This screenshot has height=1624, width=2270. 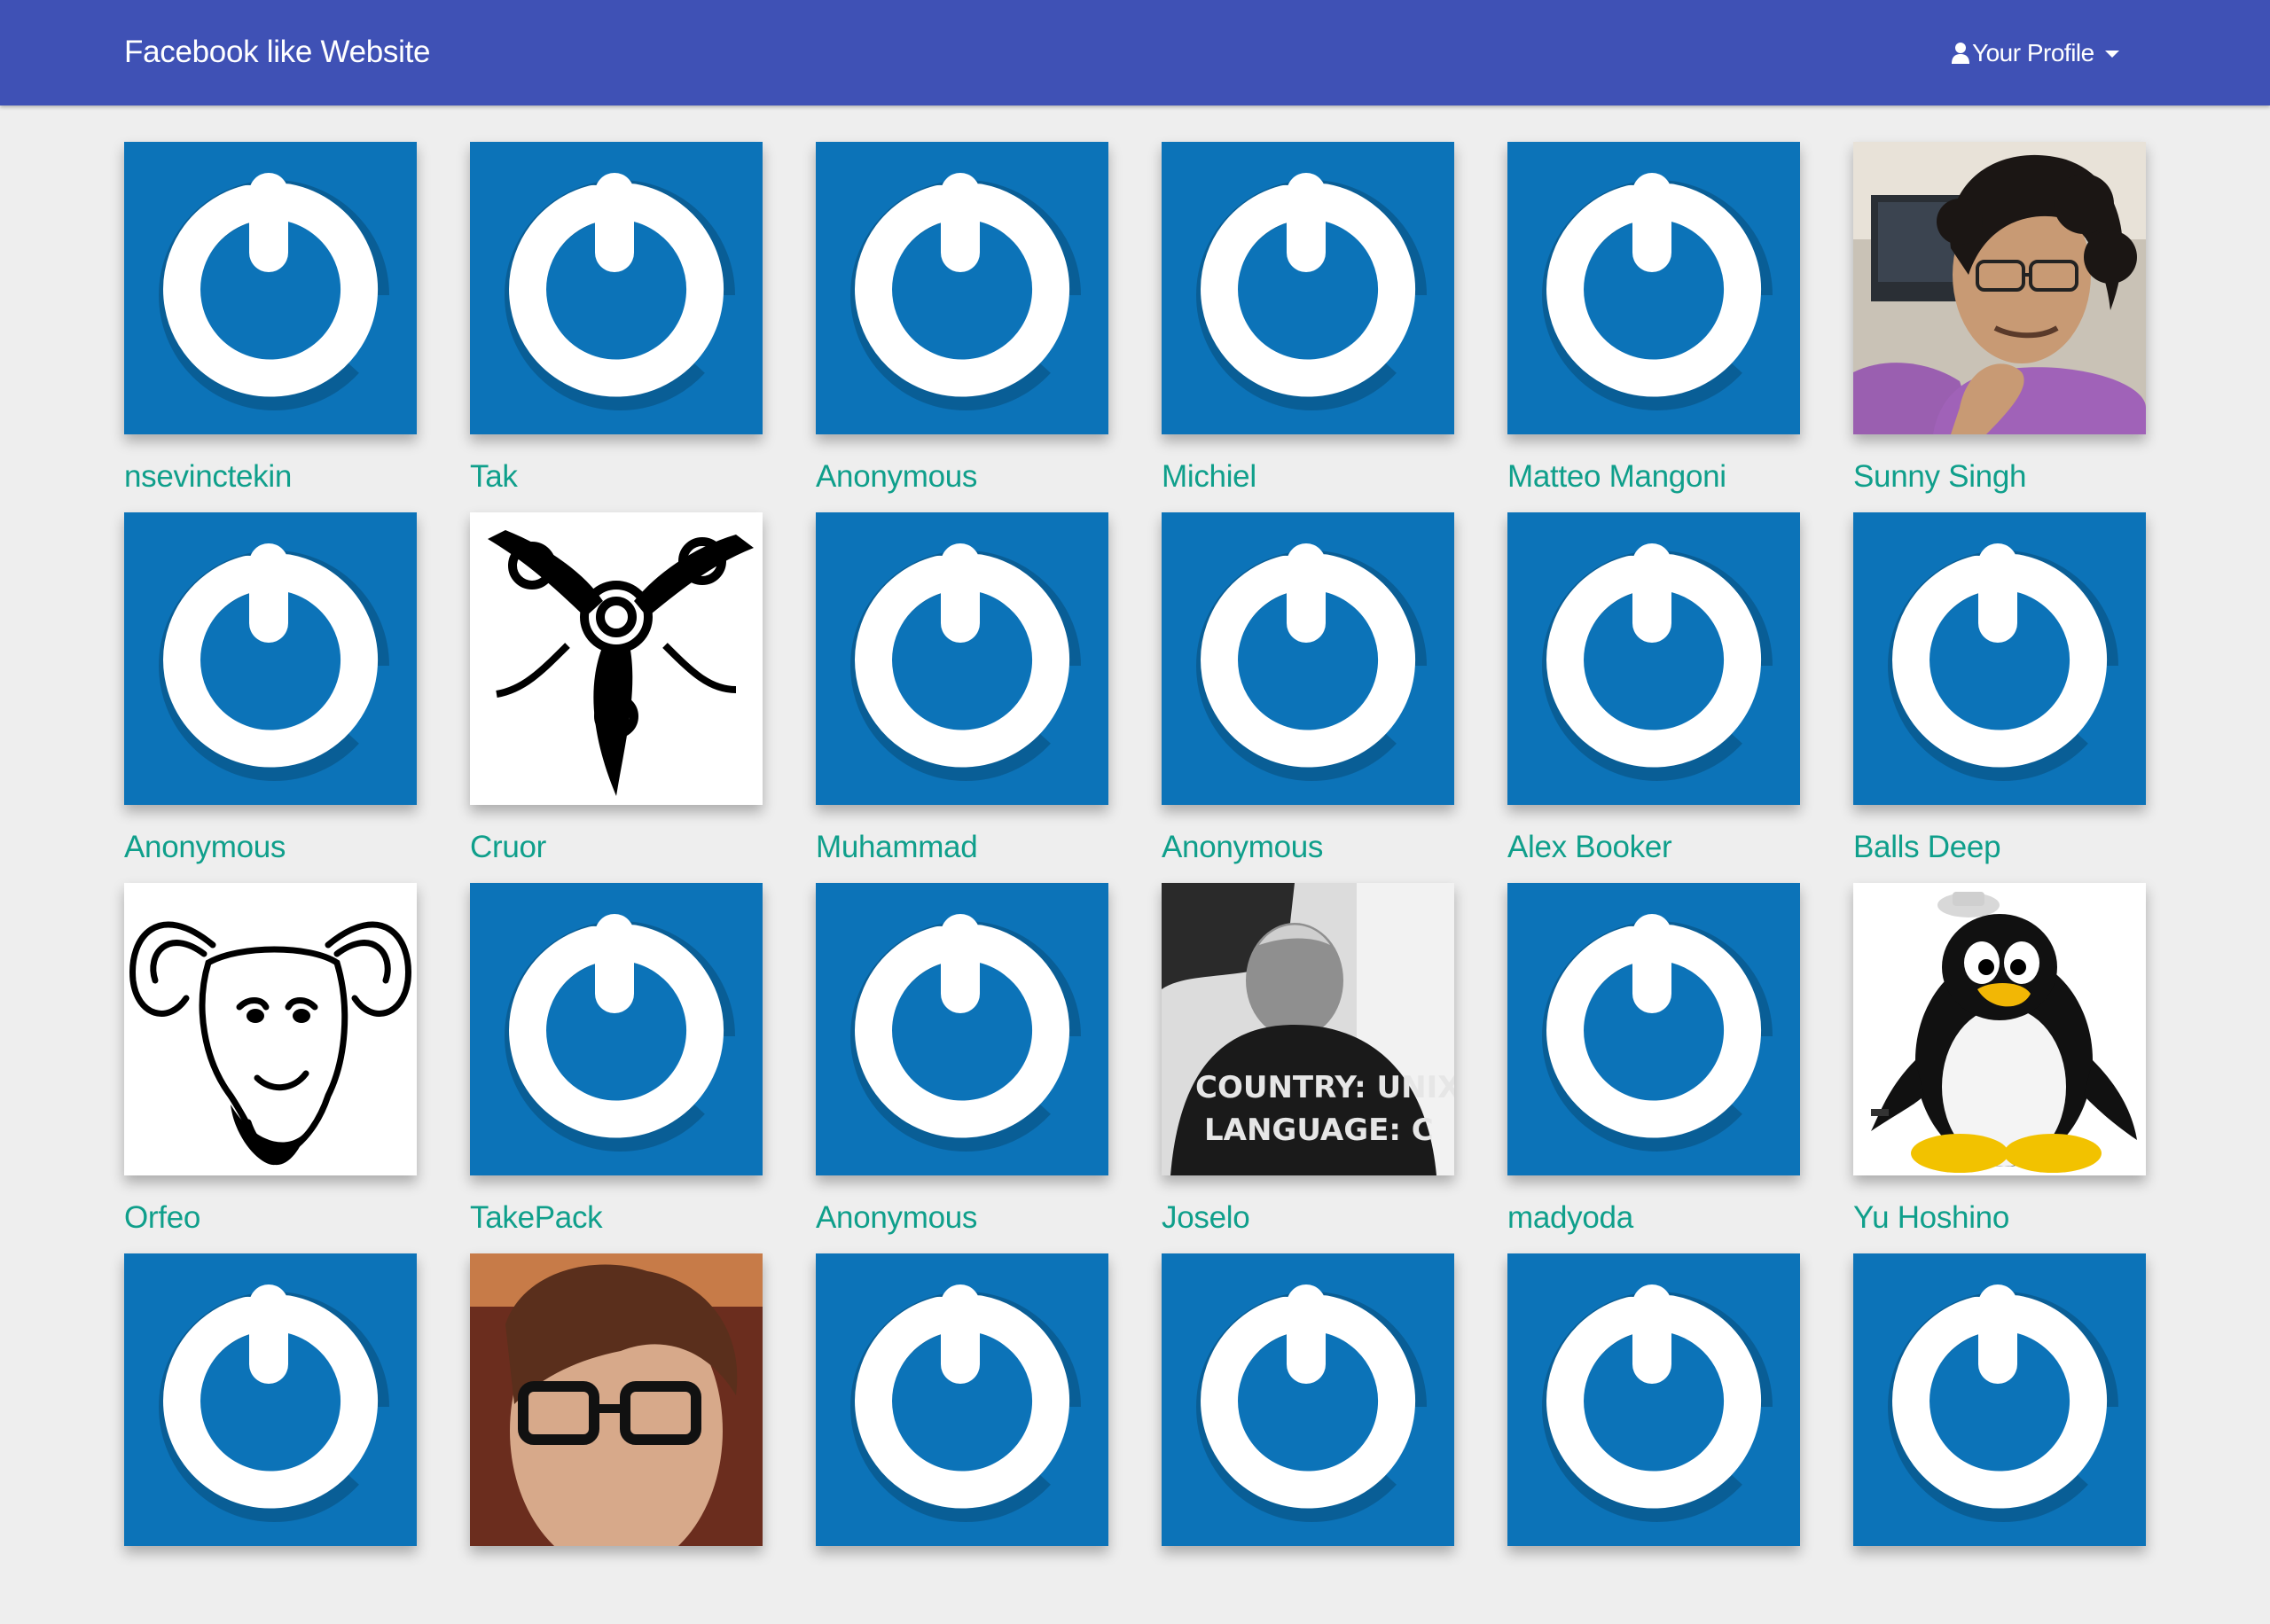 What do you see at coordinates (536, 1218) in the screenshot?
I see `user-name-link: TakePack` at bounding box center [536, 1218].